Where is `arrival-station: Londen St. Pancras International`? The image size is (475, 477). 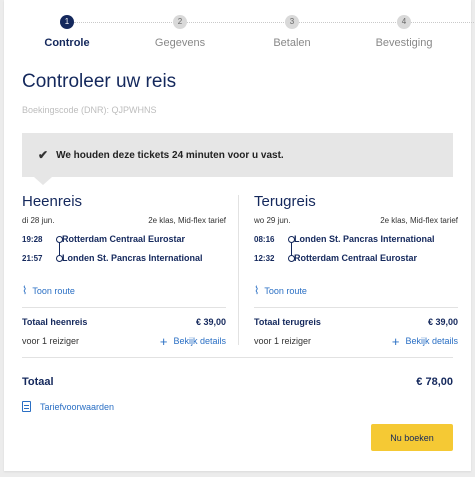 arrival-station: Londen St. Pancras International is located at coordinates (132, 258).